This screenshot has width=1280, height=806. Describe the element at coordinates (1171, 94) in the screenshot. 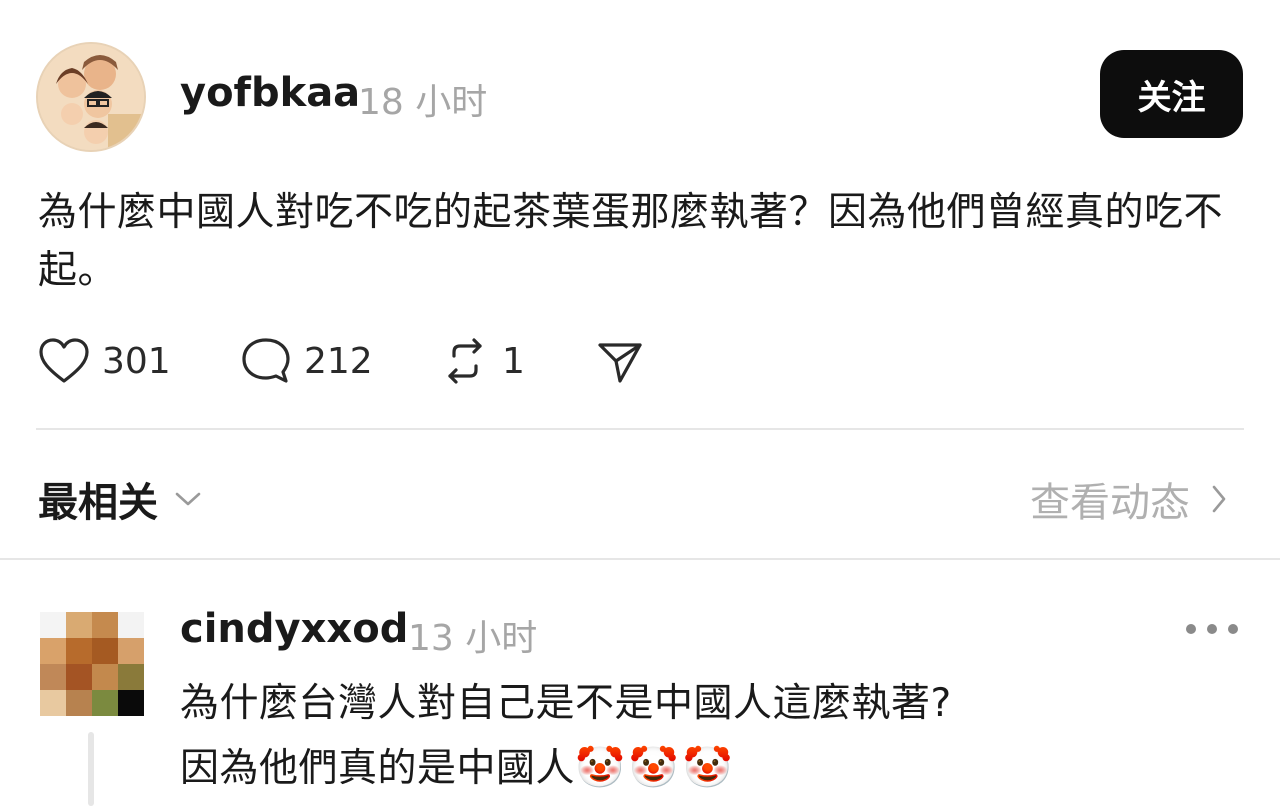

I see `follow-button: 关注` at that location.